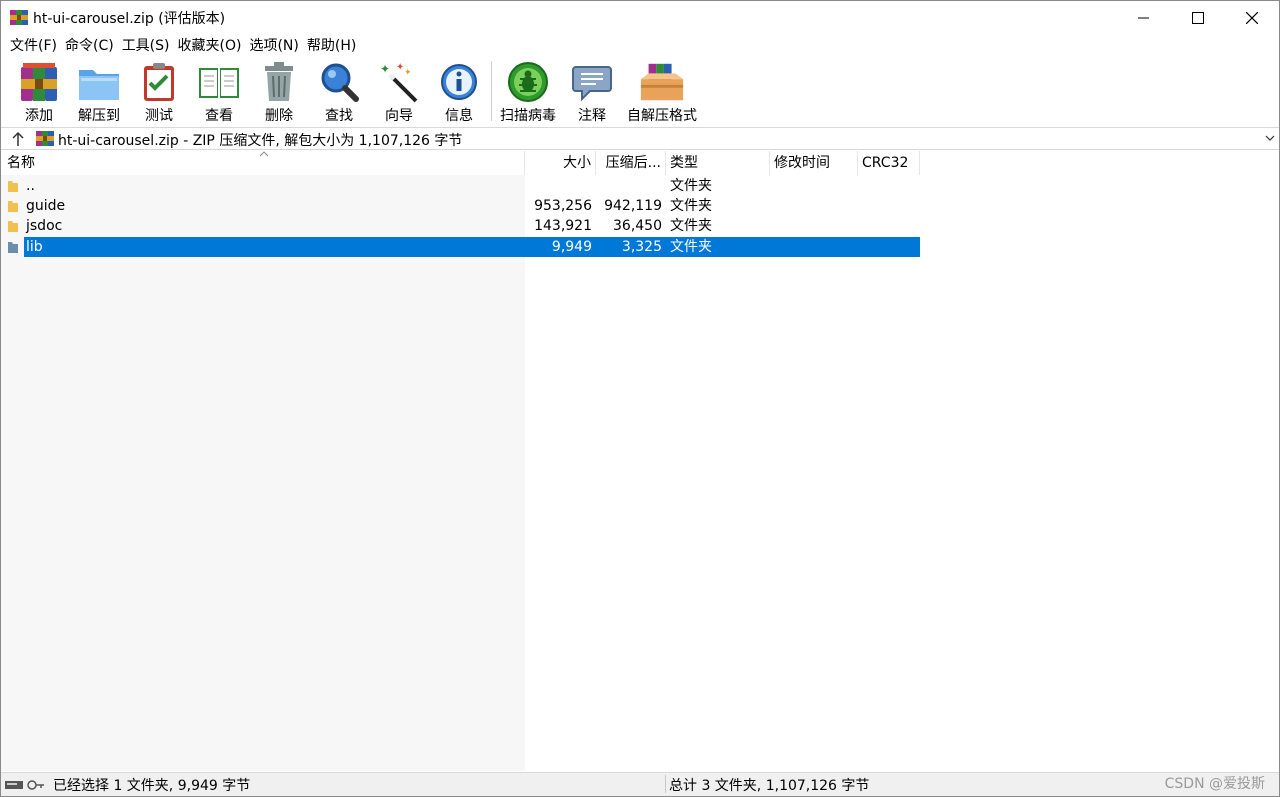 Image resolution: width=1280 pixels, height=797 pixels. Describe the element at coordinates (99, 116) in the screenshot. I see `extract-label: 解压到` at that location.